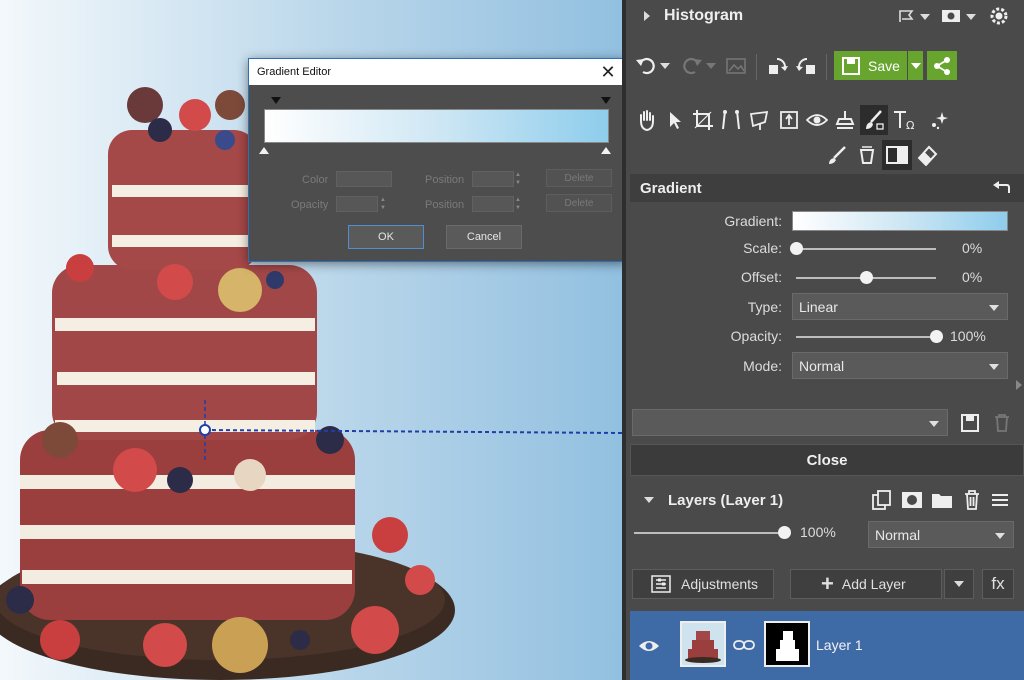 The image size is (1024, 680). What do you see at coordinates (897, 155) in the screenshot?
I see `gradient-tool-icon` at bounding box center [897, 155].